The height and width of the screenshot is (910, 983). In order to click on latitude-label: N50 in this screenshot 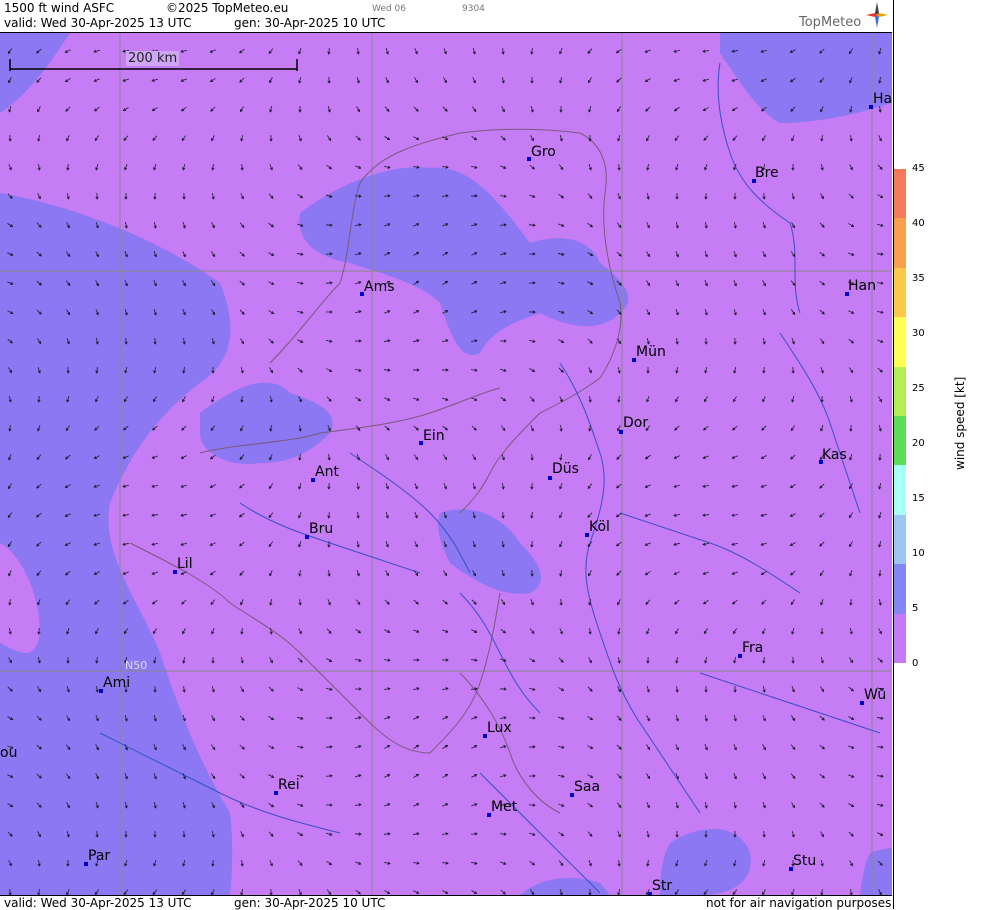, I will do `click(136, 665)`.